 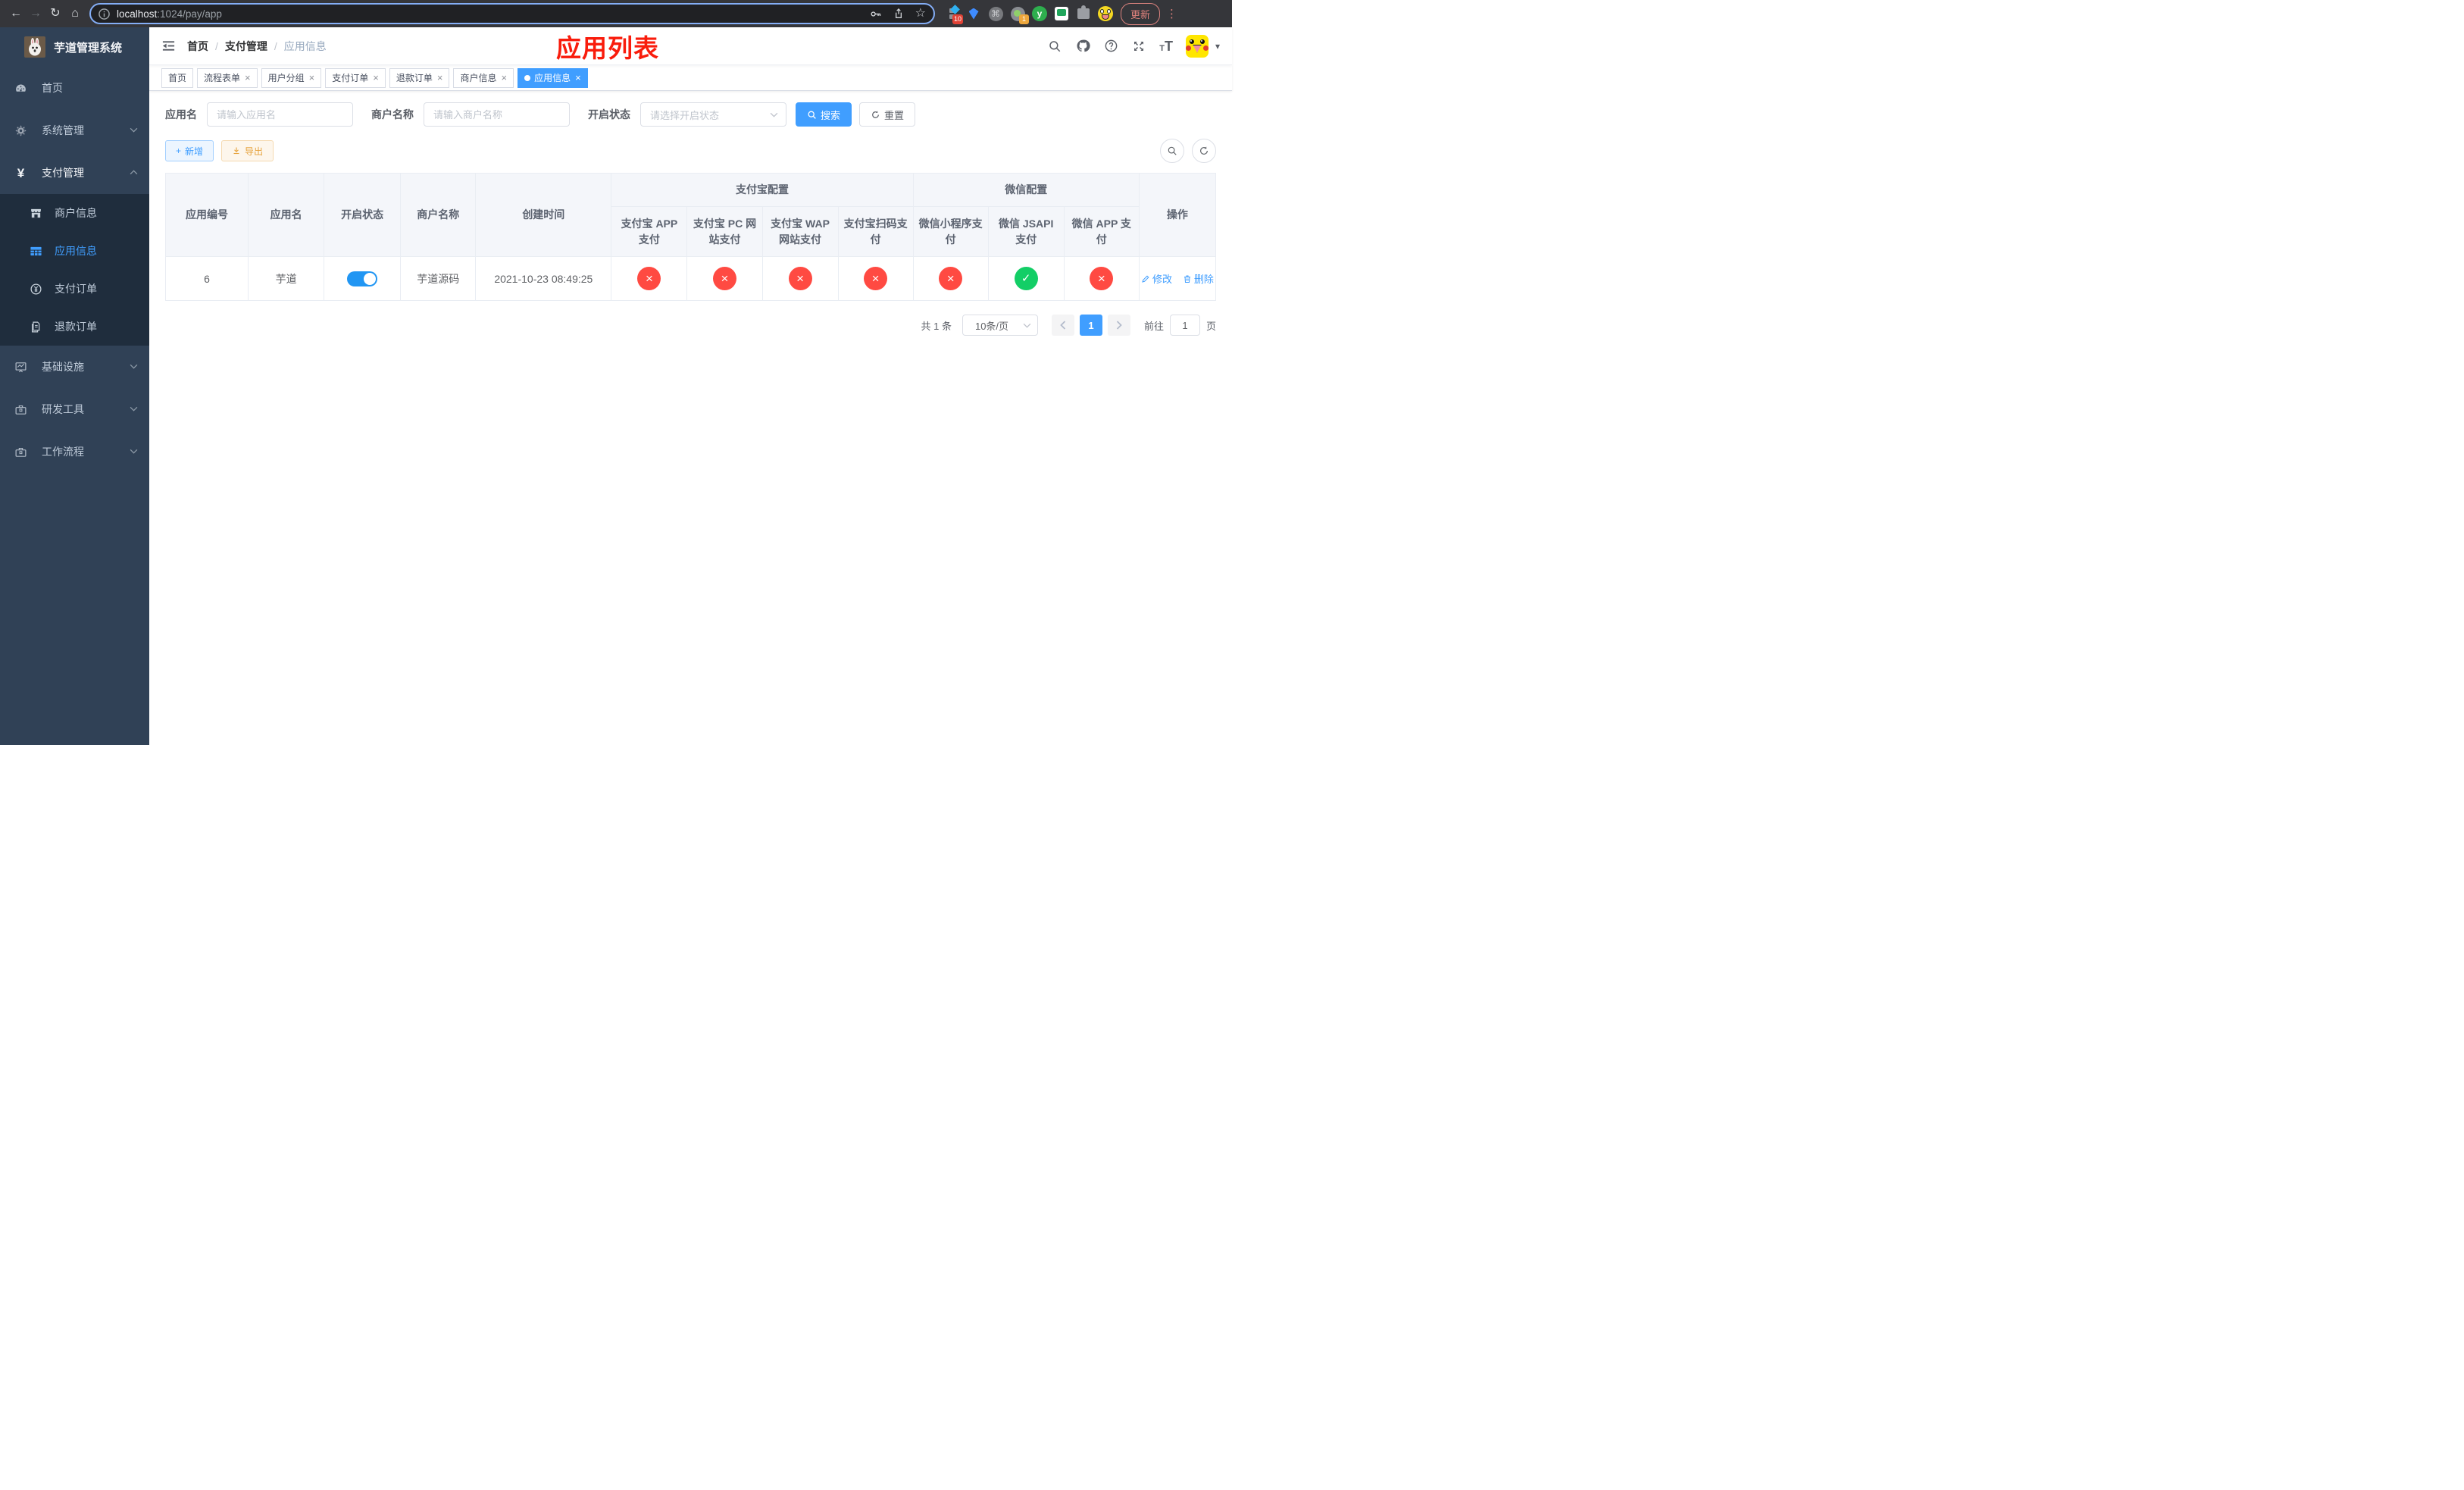 I want to click on storefront-icon, so click(x=36, y=214).